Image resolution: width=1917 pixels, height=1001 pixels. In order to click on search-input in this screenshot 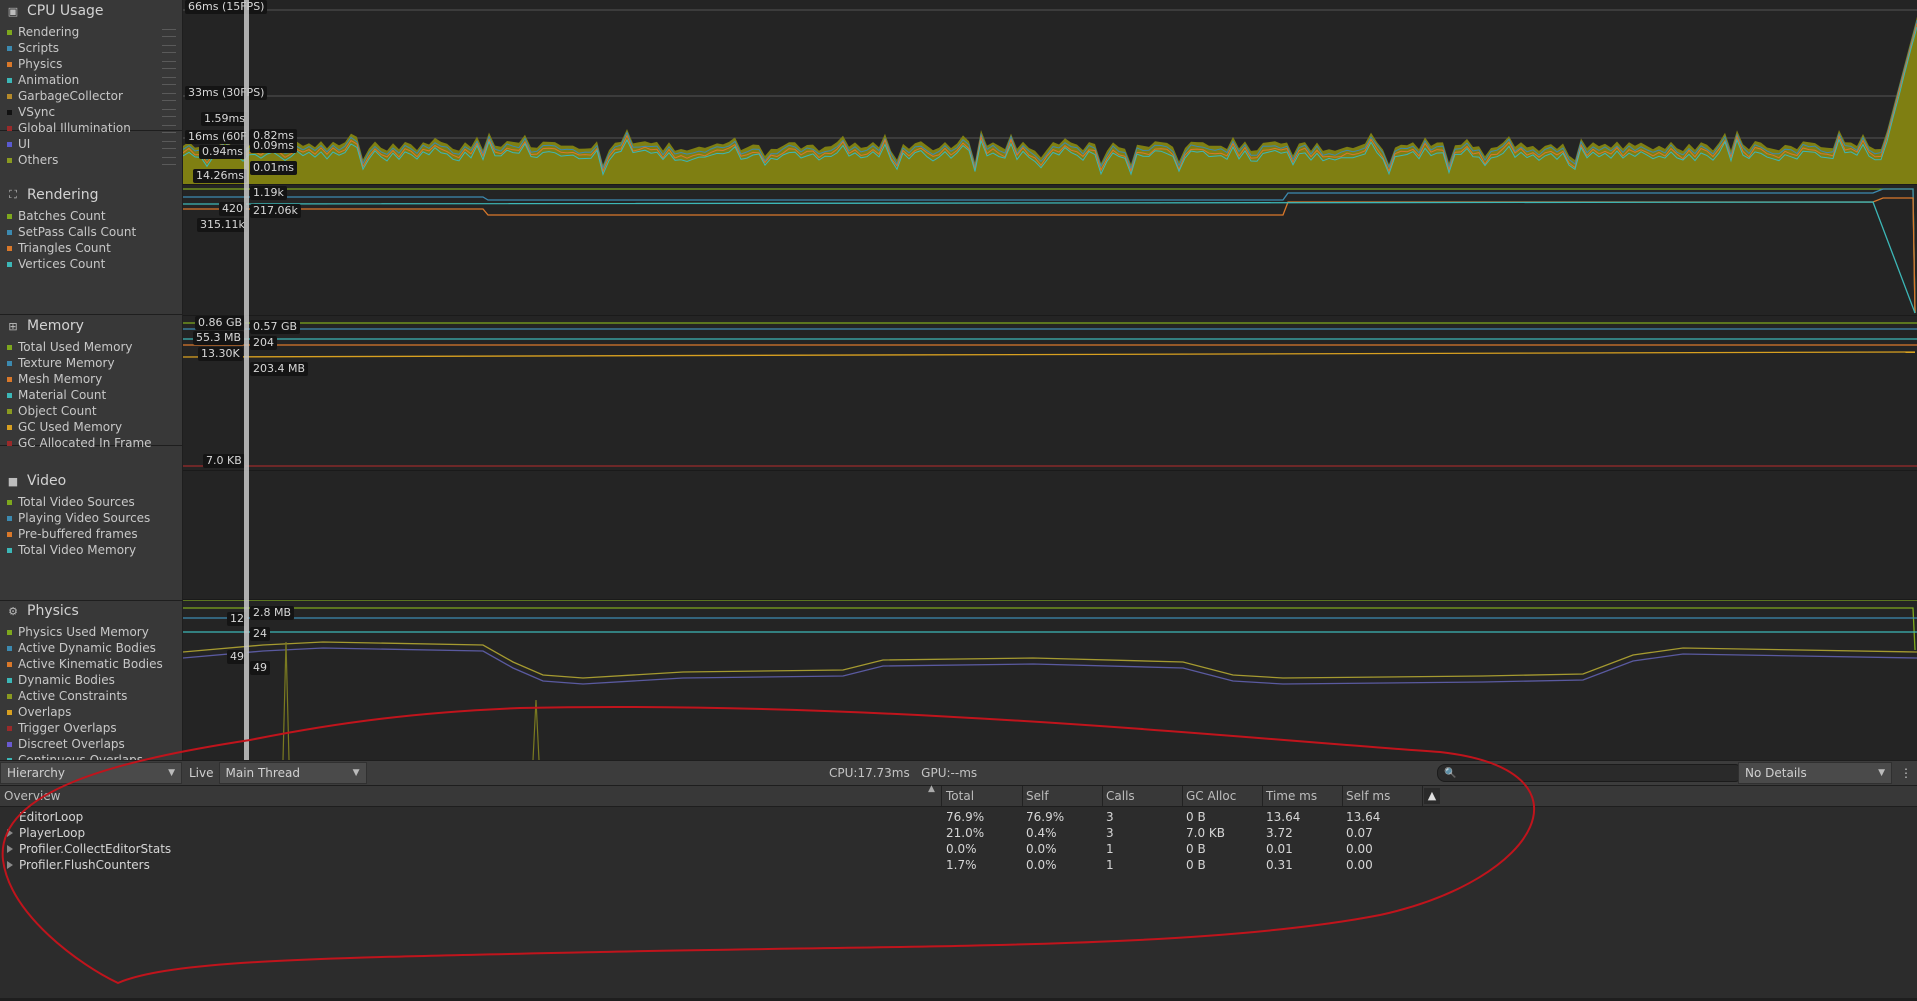, I will do `click(1588, 773)`.